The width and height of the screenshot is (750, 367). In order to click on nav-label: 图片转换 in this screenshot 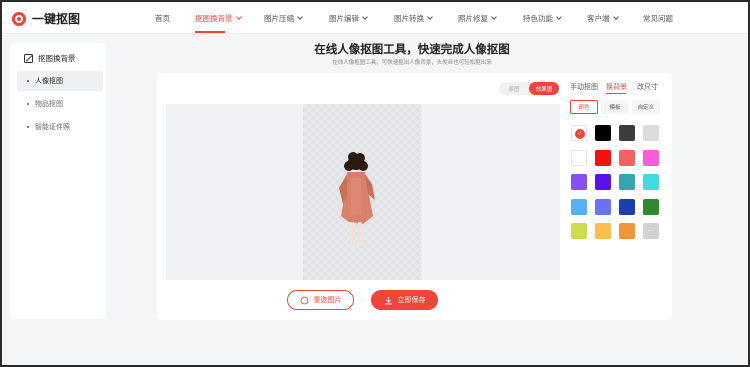, I will do `click(409, 18)`.